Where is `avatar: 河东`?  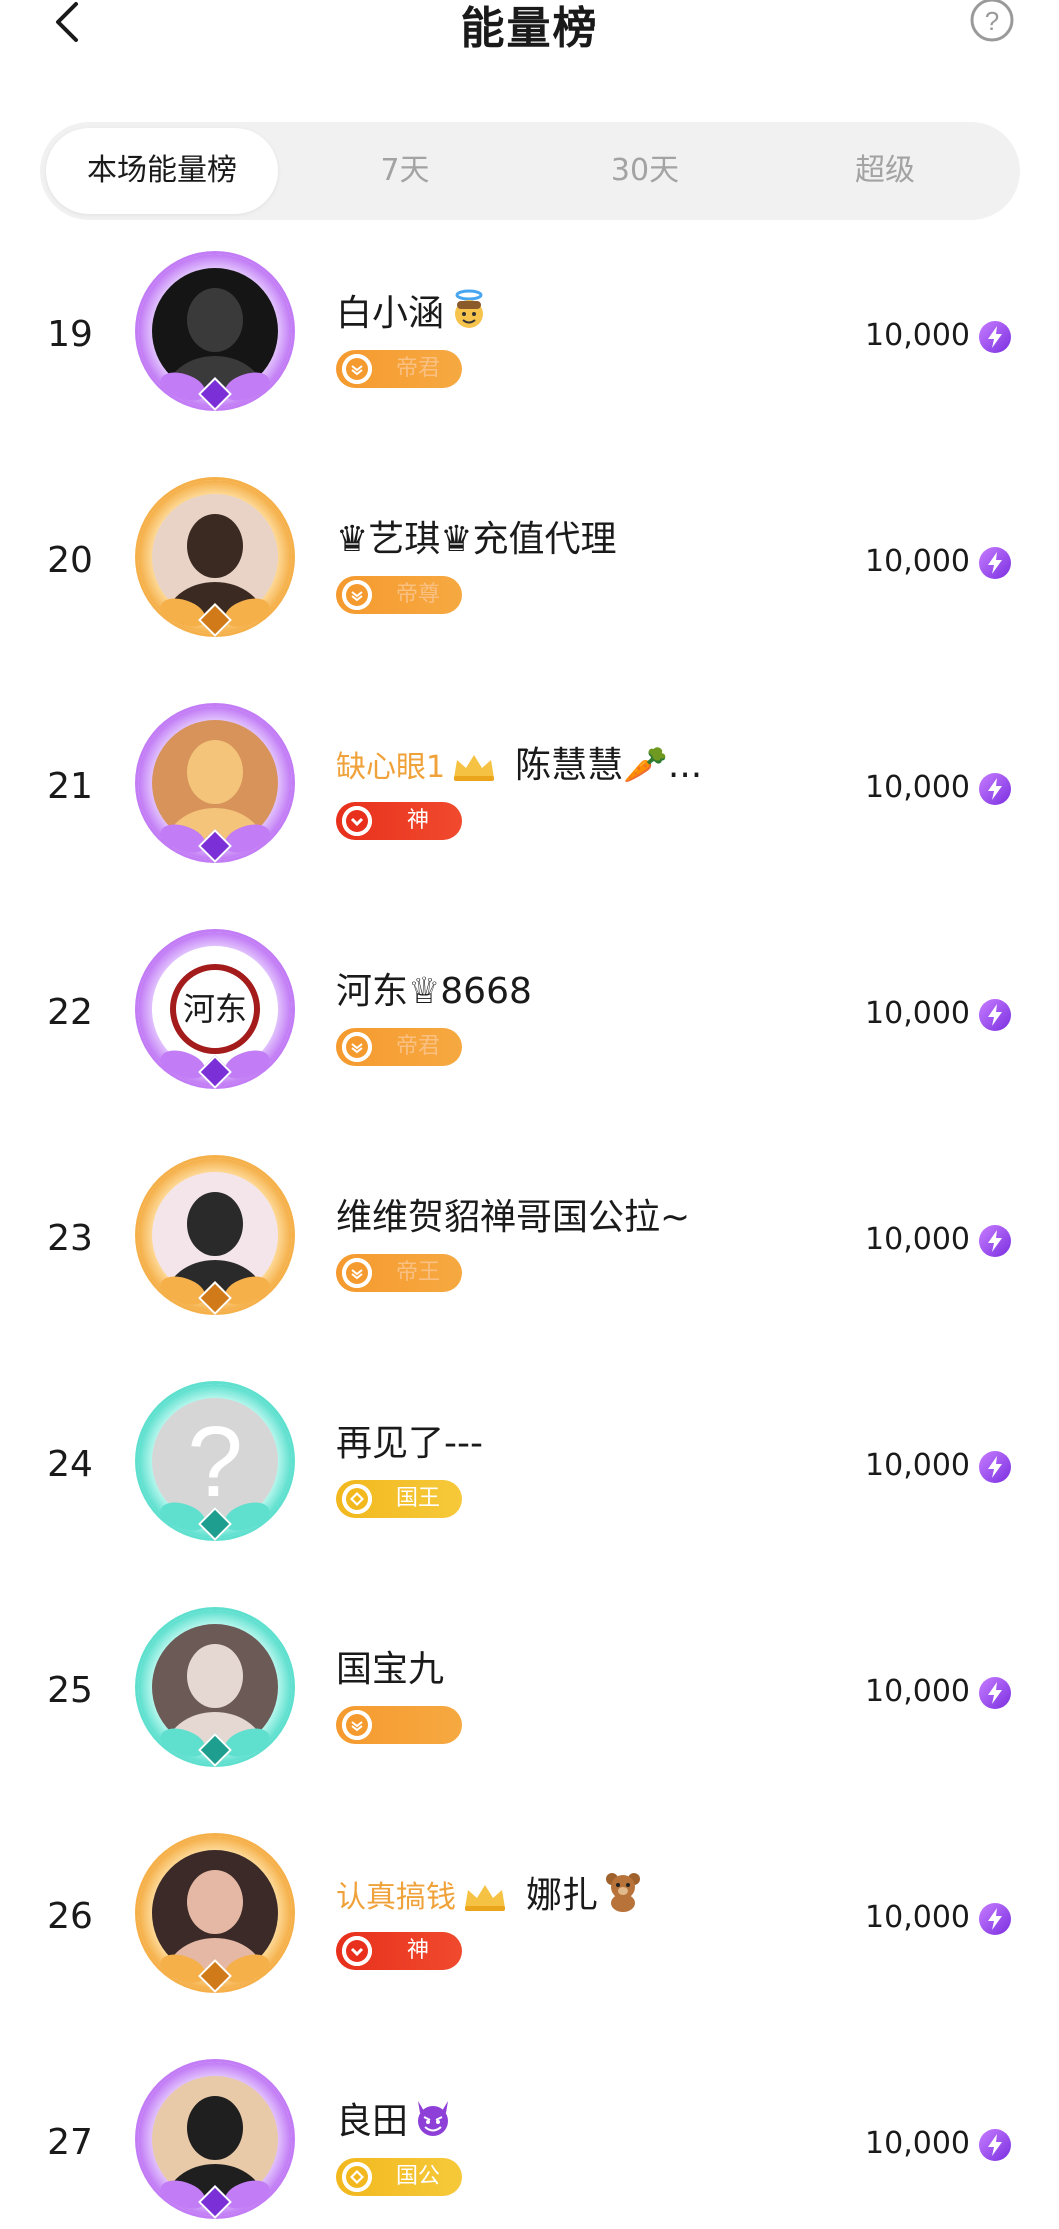 avatar: 河东 is located at coordinates (215, 1009).